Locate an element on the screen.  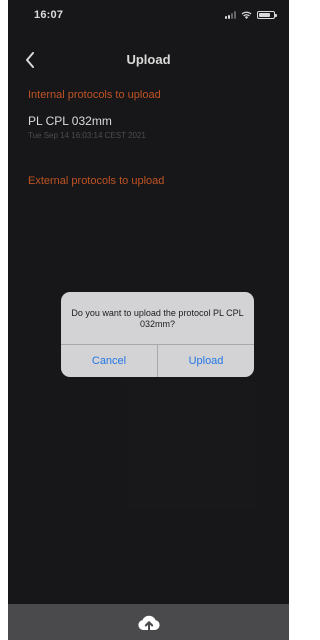
bottom-toolbar is located at coordinates (148, 622).